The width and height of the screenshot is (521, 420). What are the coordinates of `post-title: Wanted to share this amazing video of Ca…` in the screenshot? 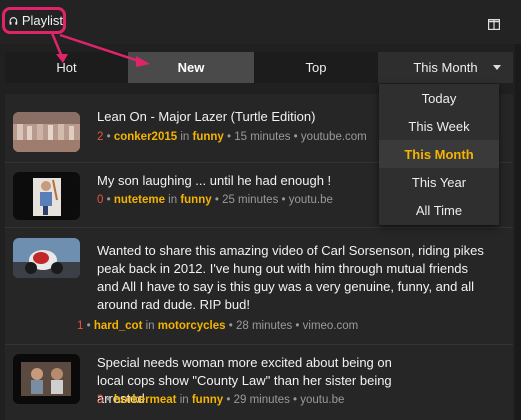 It's located at (294, 278).